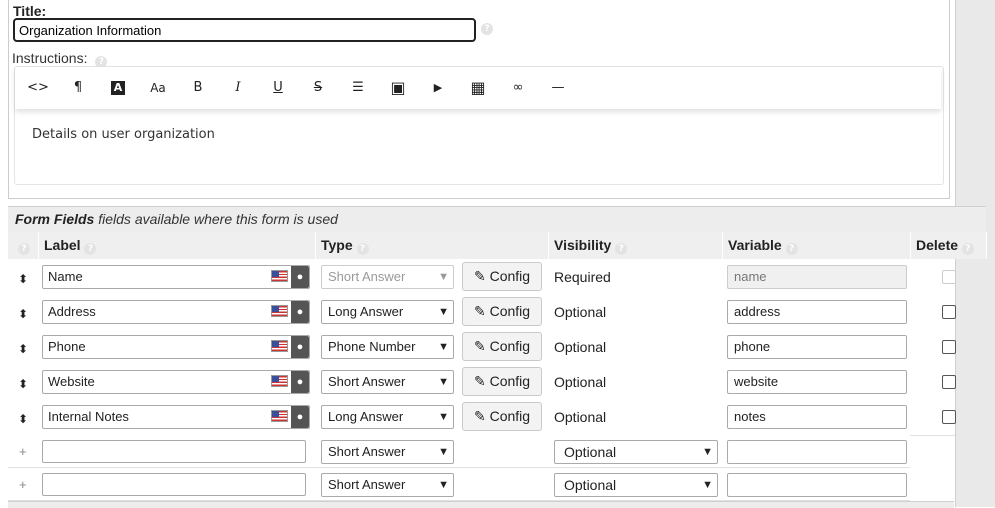 The height and width of the screenshot is (508, 995). What do you see at coordinates (30, 11) in the screenshot?
I see `title-label: Title:` at bounding box center [30, 11].